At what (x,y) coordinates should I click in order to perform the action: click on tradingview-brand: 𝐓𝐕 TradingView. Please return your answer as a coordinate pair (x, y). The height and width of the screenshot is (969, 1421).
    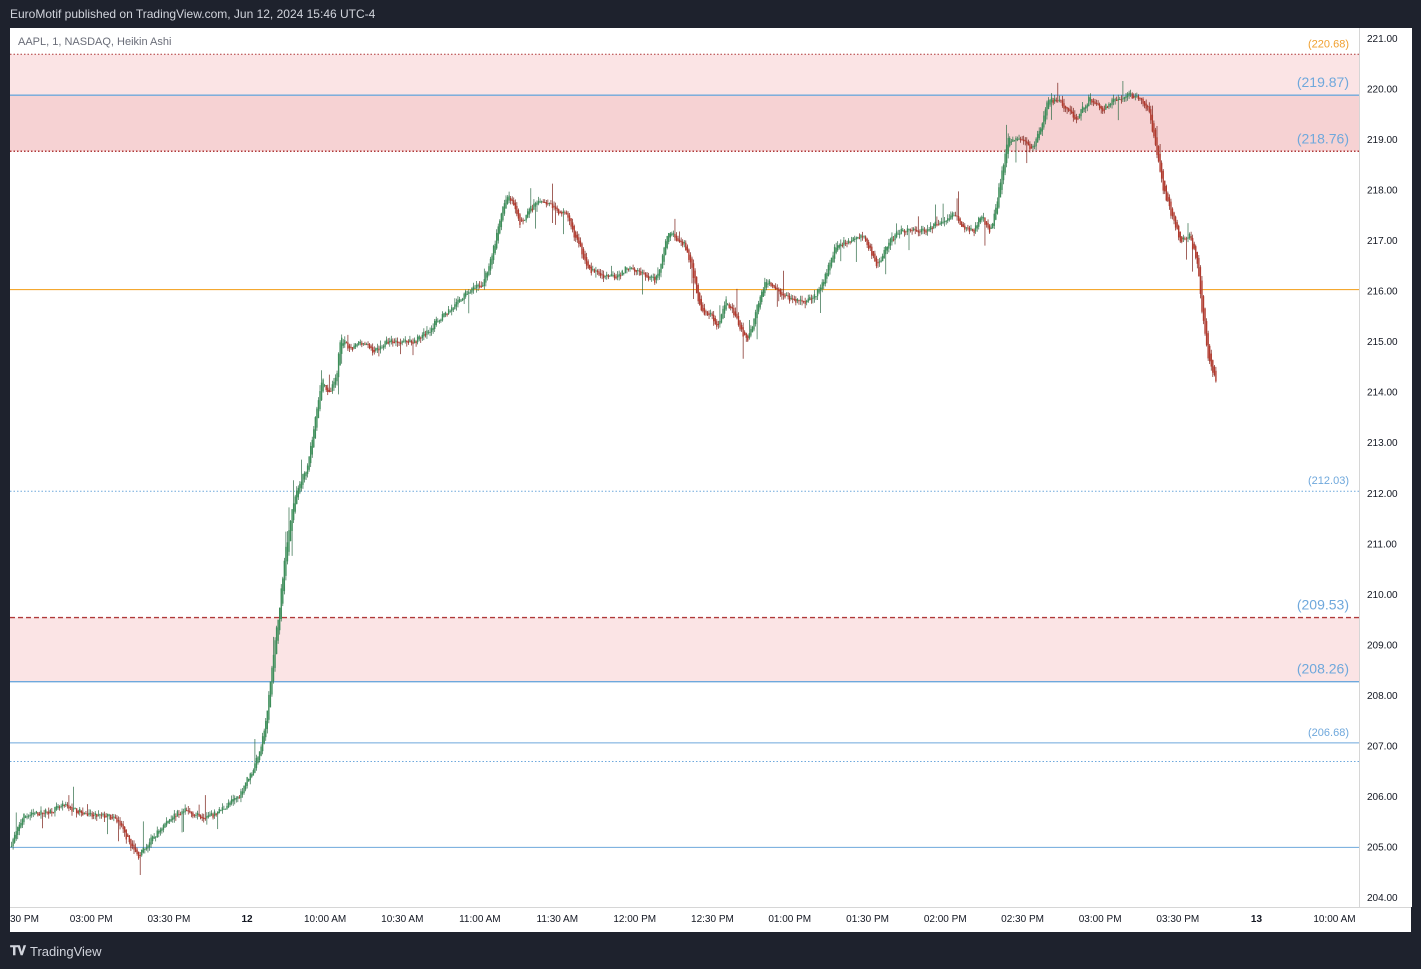
    Looking at the image, I should click on (56, 951).